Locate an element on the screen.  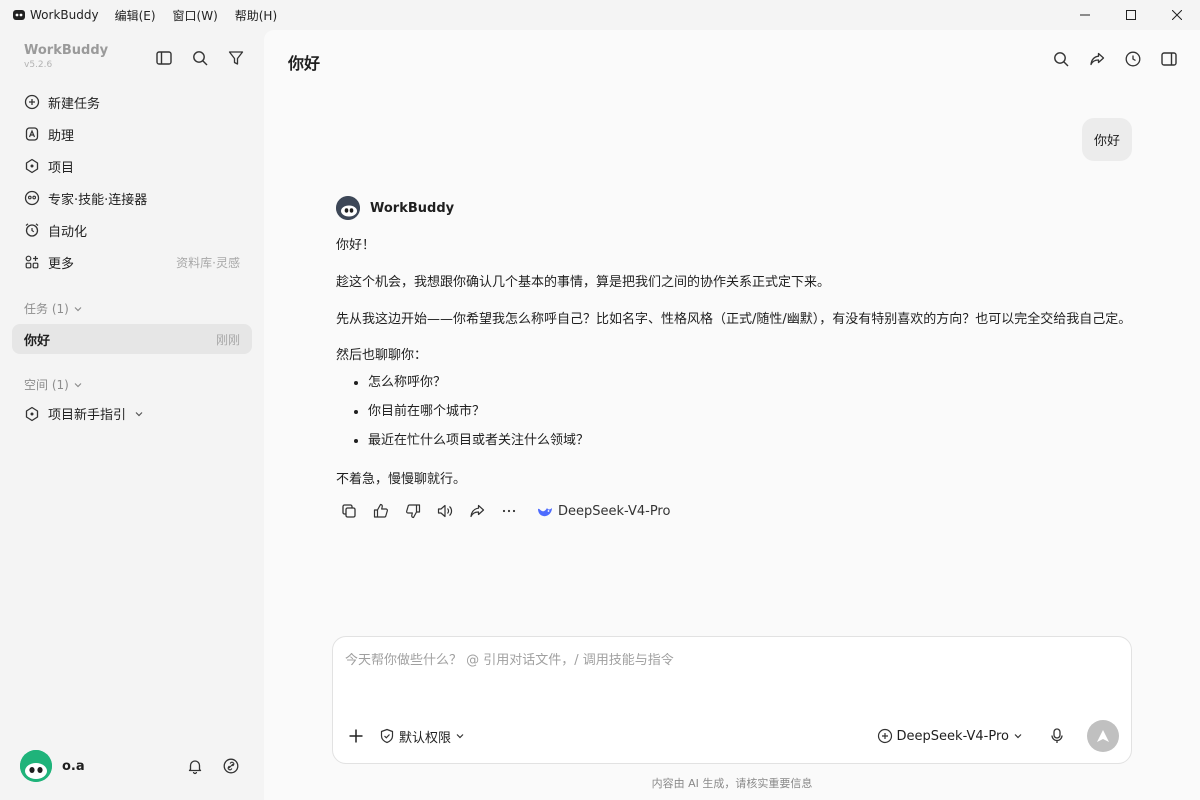
microphone-icon is located at coordinates (1057, 736).